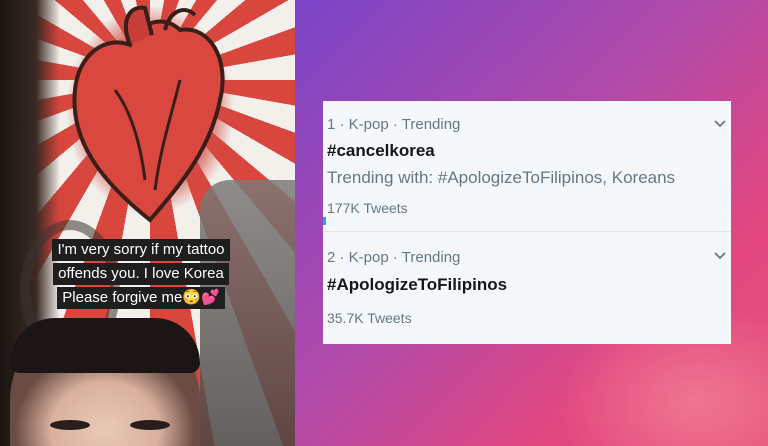 This screenshot has width=768, height=446. I want to click on trend-2-tweet-count: 35.7K Tweets, so click(369, 318).